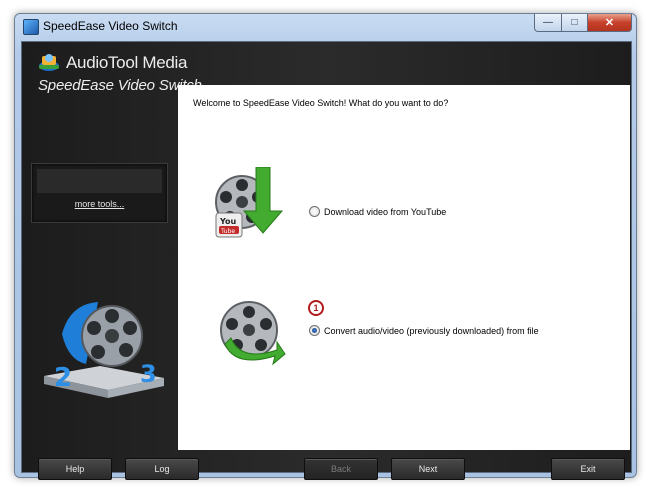  I want to click on brand-name: AudioTool Media, so click(127, 62).